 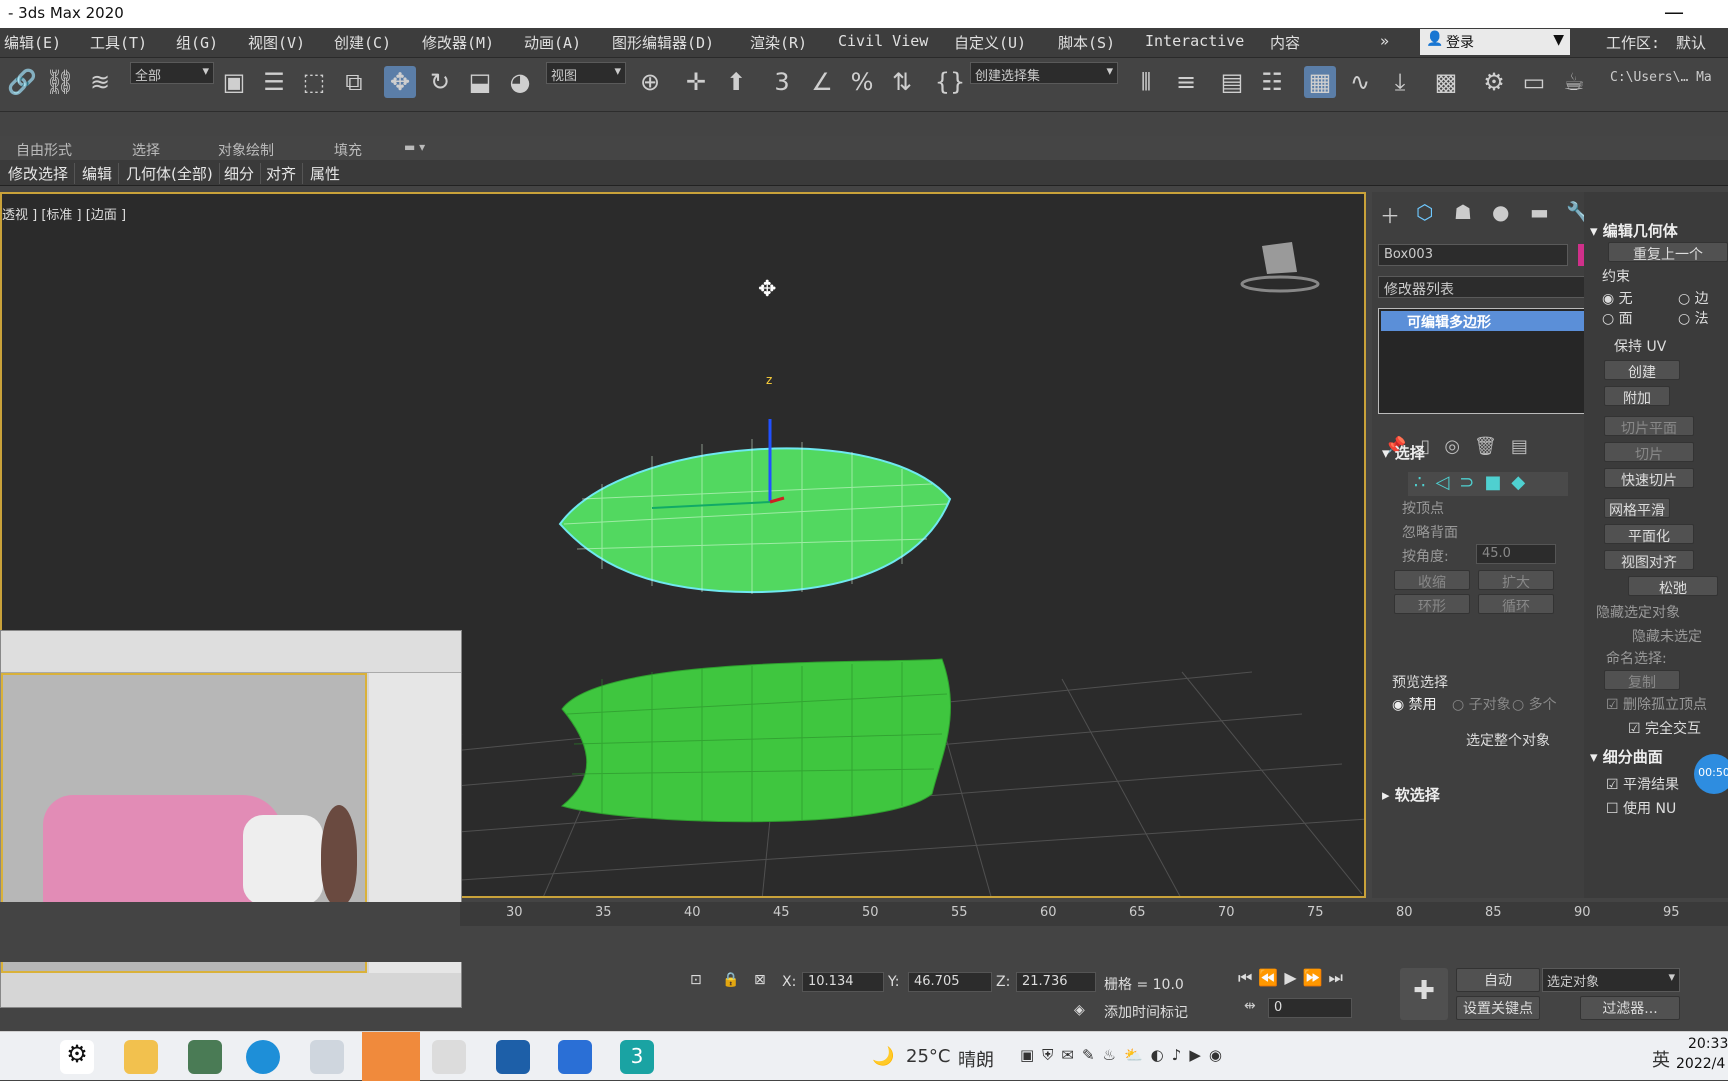 What do you see at coordinates (1500, 212) in the screenshot?
I see `motion-tab-icon: ●` at bounding box center [1500, 212].